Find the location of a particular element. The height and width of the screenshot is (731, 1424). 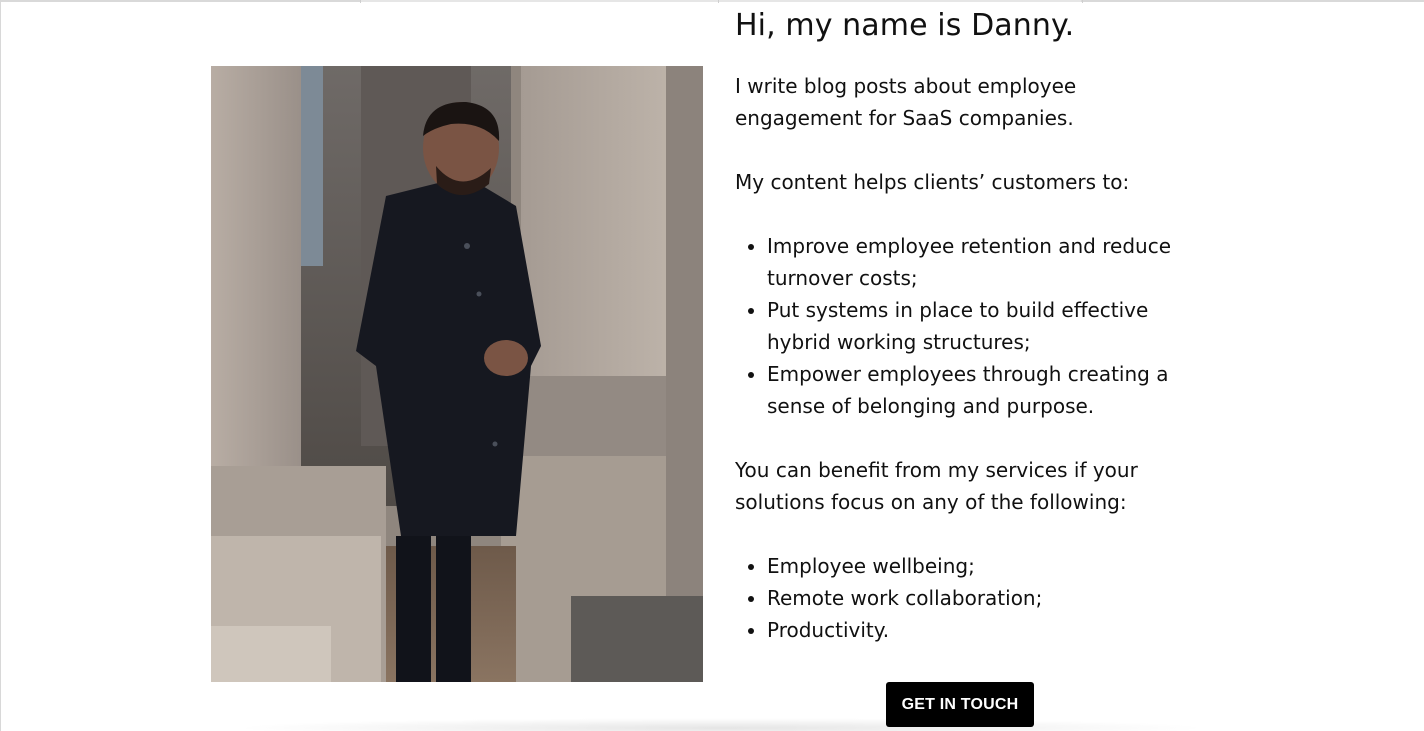

list-item: Employee wellbeing; is located at coordinates (981, 566).